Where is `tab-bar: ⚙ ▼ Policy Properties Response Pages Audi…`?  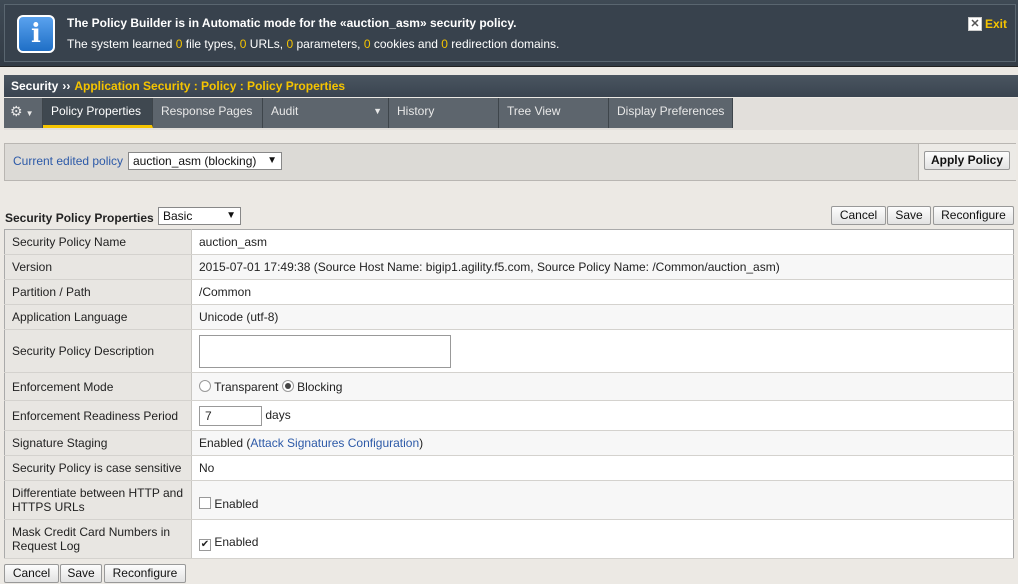
tab-bar: ⚙ ▼ Policy Properties Response Pages Audi… is located at coordinates (511, 114).